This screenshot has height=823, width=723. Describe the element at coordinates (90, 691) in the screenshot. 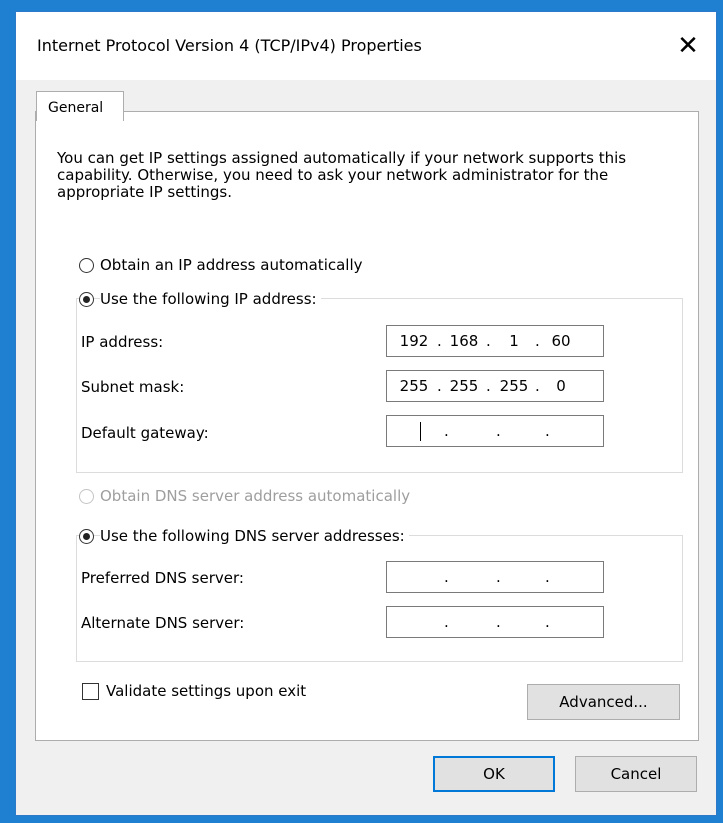

I see `validate-checkbox` at that location.